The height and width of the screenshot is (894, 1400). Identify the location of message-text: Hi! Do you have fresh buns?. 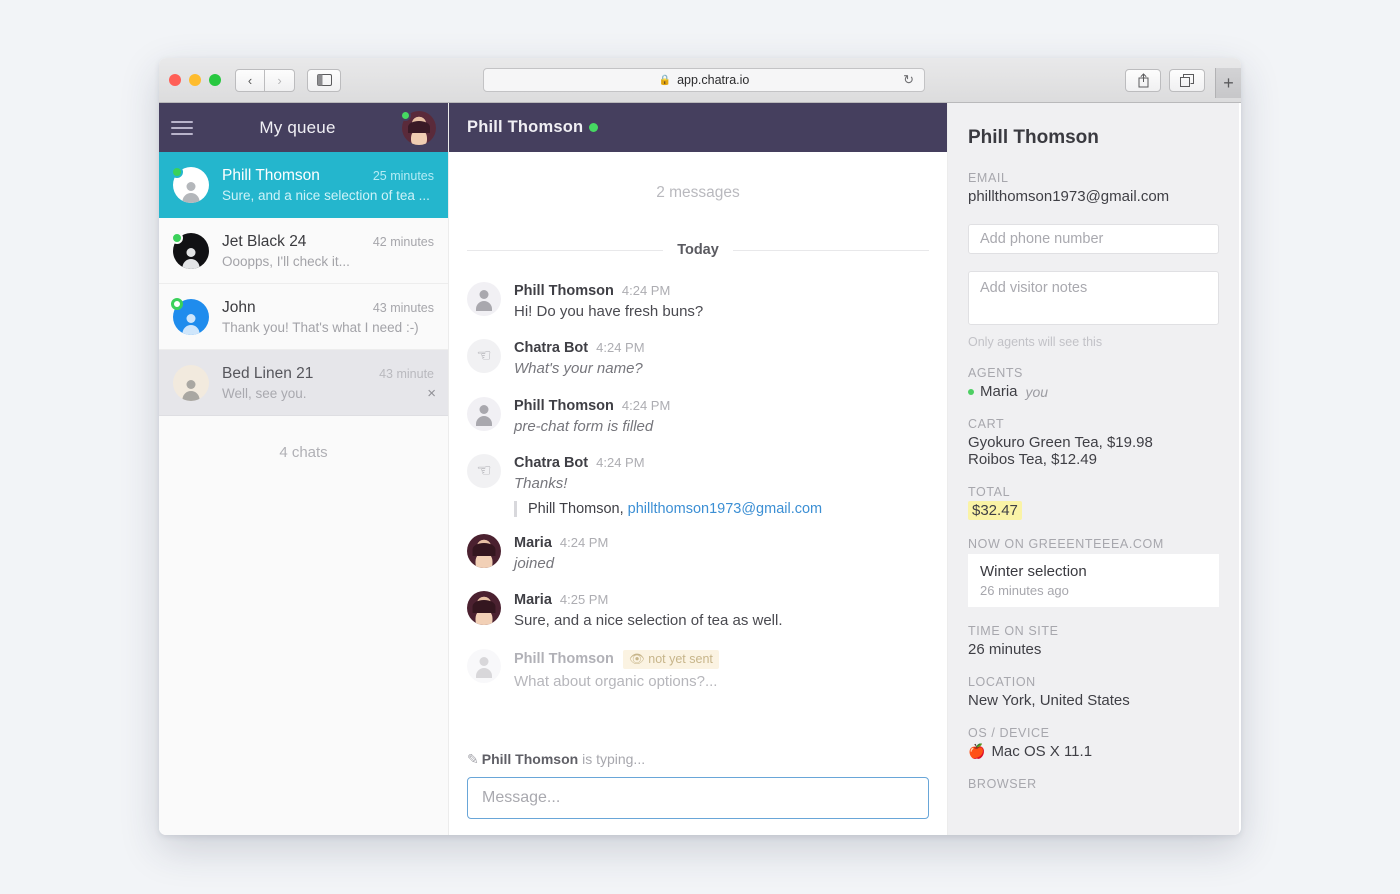
(609, 311).